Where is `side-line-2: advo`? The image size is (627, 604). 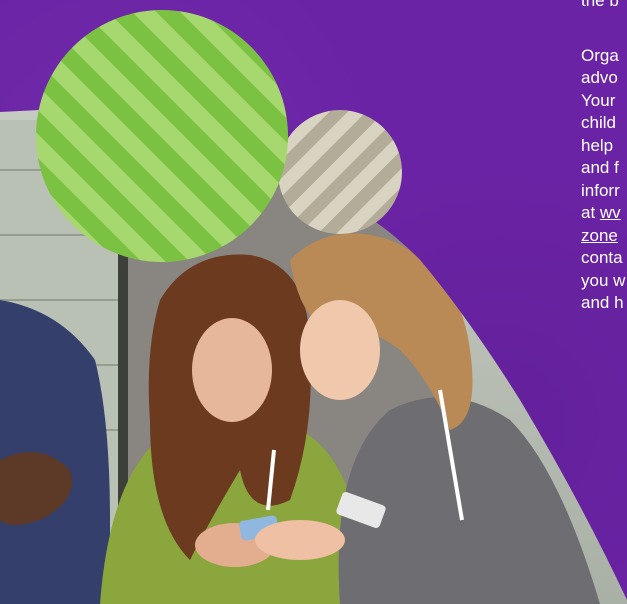
side-line-2: advo is located at coordinates (599, 77).